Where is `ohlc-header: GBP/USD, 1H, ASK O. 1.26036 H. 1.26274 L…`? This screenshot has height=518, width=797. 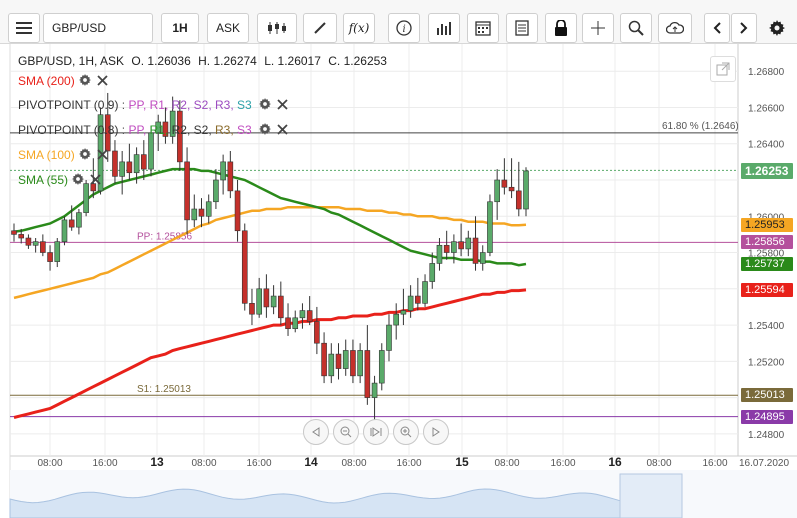 ohlc-header: GBP/USD, 1H, ASK O. 1.26036 H. 1.26274 L… is located at coordinates (204, 61).